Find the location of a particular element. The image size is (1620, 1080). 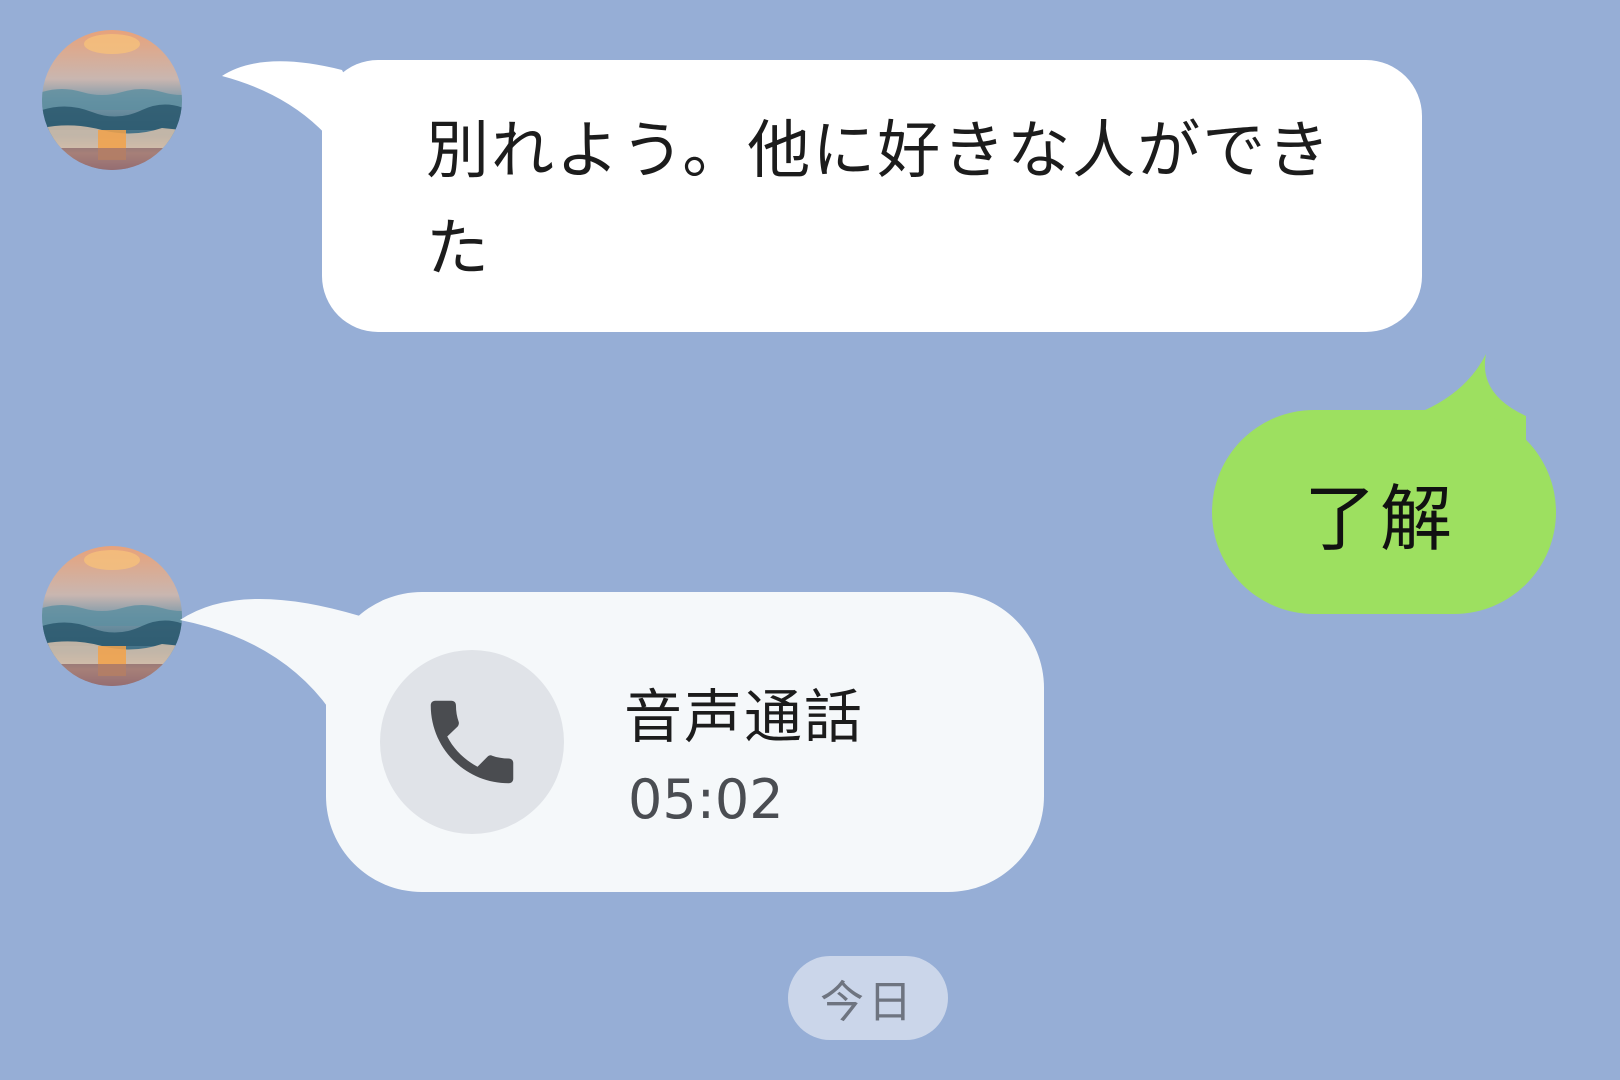

outgoing-message-bubble: 了解 is located at coordinates (1384, 512).